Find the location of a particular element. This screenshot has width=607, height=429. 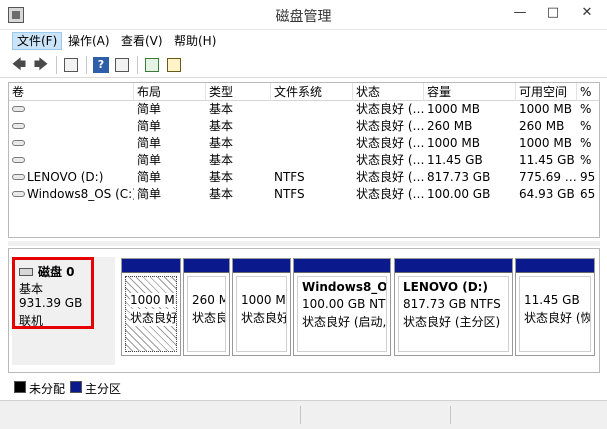

maximize-button: □ is located at coordinates (553, 13).